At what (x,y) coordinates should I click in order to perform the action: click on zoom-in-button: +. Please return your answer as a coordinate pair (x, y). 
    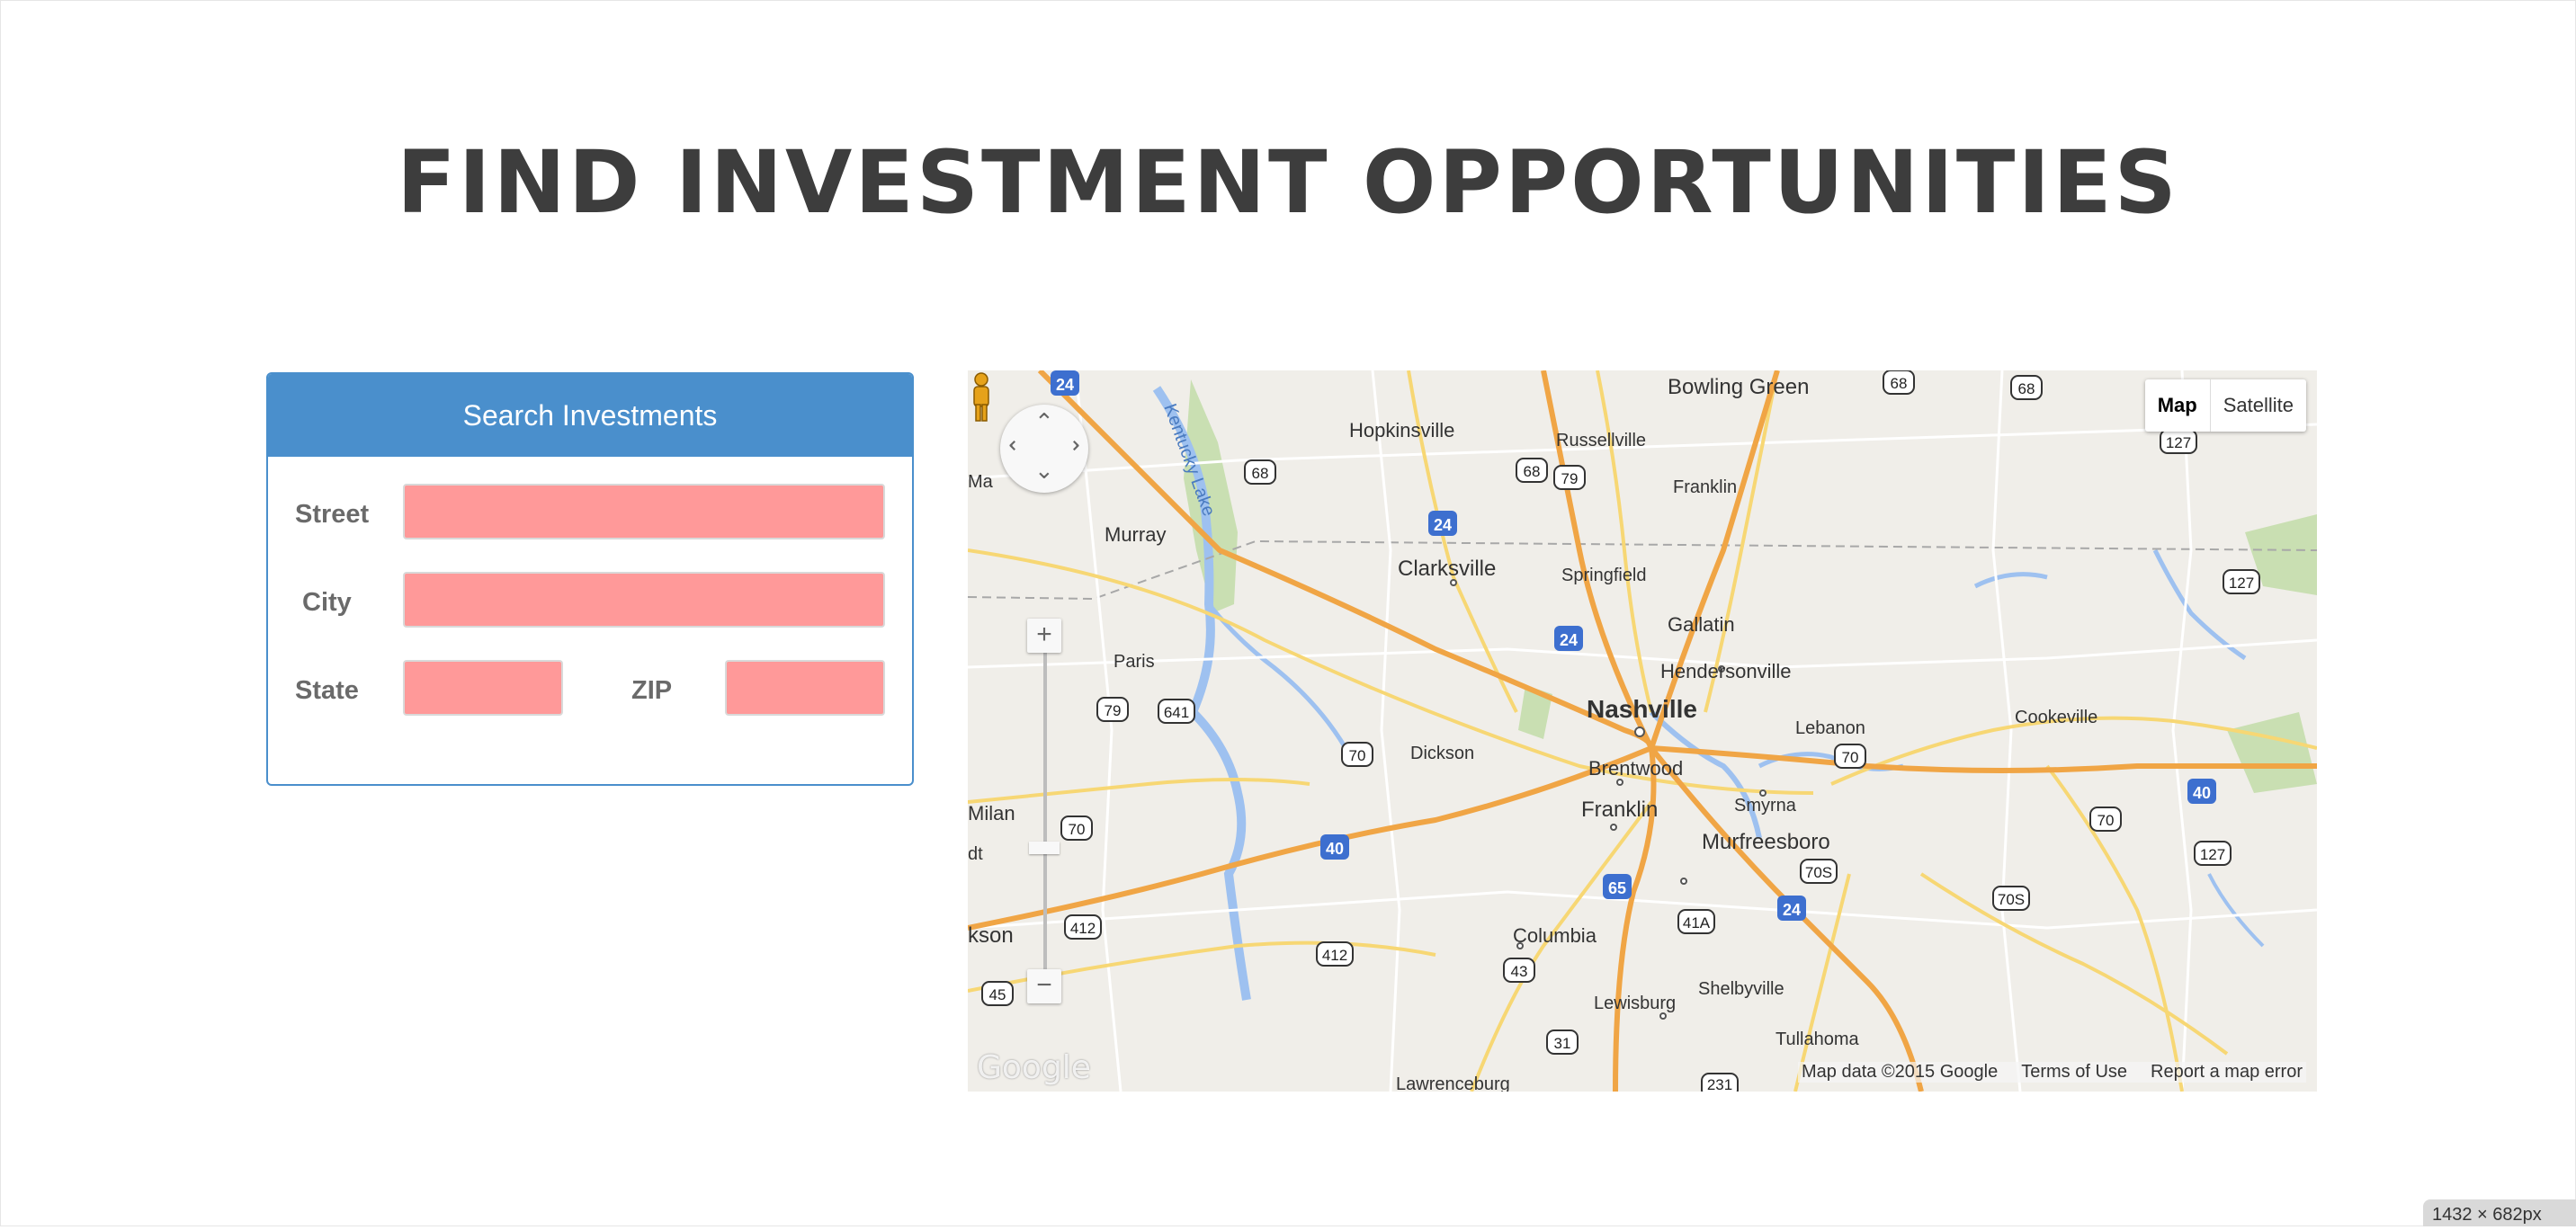
    Looking at the image, I should click on (1044, 636).